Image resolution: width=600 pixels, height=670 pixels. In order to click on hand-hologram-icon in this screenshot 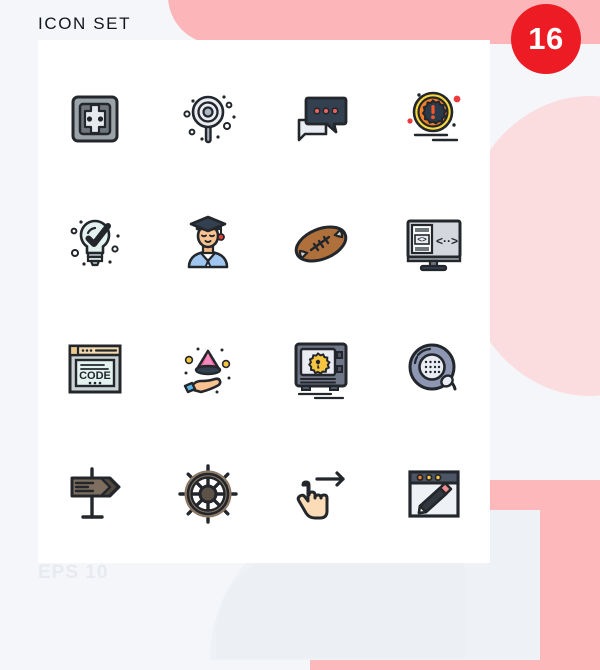, I will do `click(206, 370)`.